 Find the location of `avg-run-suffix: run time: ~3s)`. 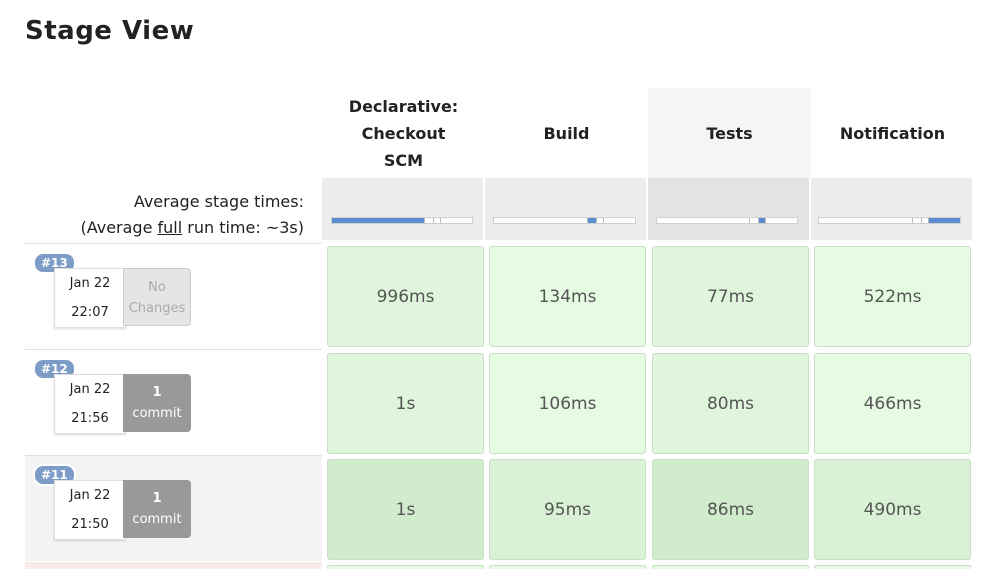

avg-run-suffix: run time: ~3s) is located at coordinates (243, 227).